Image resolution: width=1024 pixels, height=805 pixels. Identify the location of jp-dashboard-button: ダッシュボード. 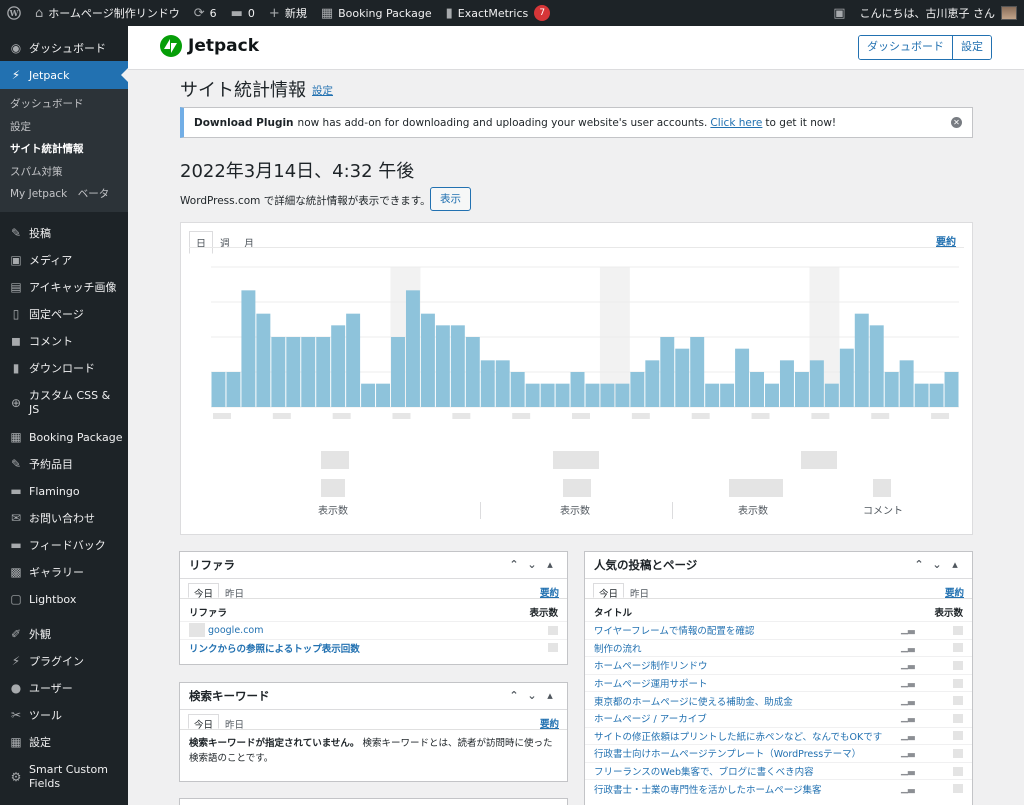
(905, 47).